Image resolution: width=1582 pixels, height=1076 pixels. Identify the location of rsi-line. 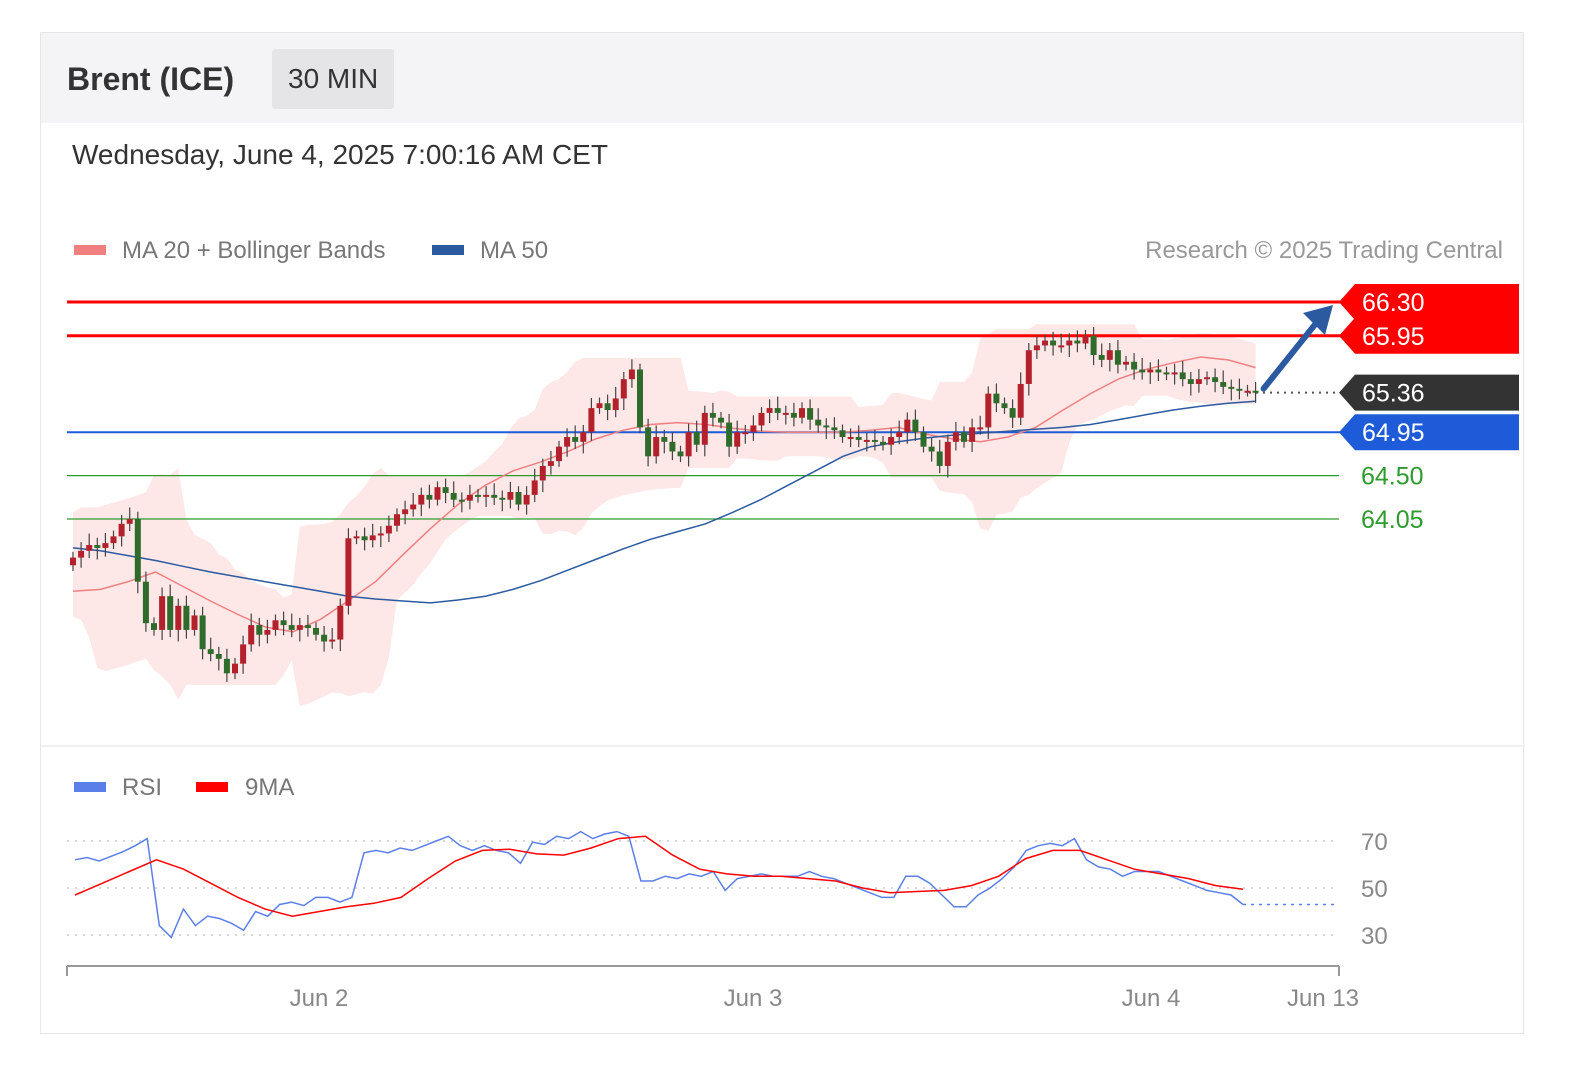
(659, 884).